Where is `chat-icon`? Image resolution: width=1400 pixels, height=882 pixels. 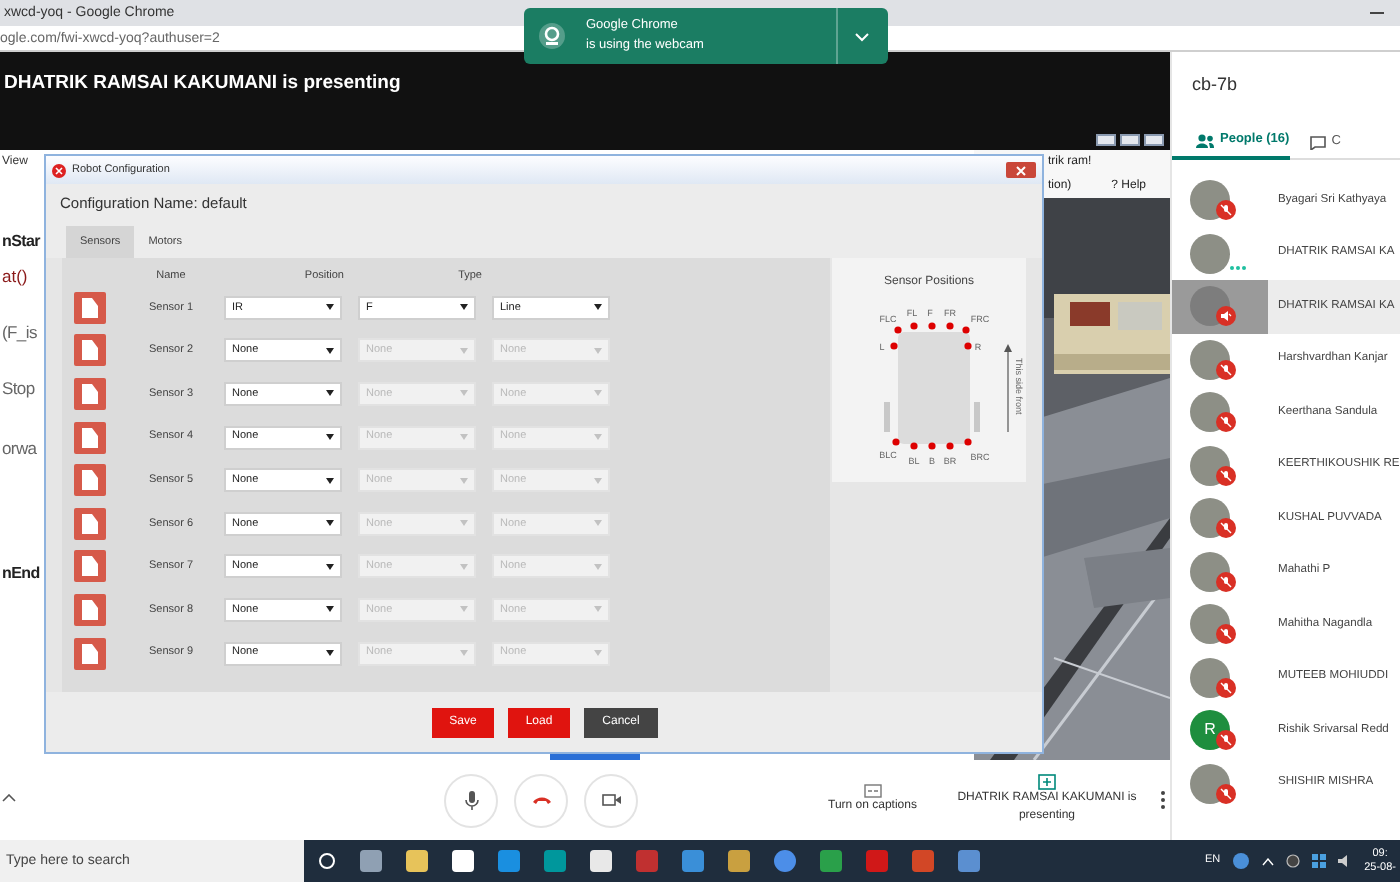 chat-icon is located at coordinates (1317, 142).